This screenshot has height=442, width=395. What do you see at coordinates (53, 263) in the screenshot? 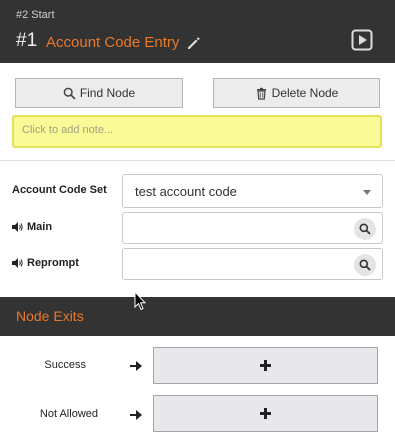
I see `reprompt-label-text: Reprompt` at bounding box center [53, 263].